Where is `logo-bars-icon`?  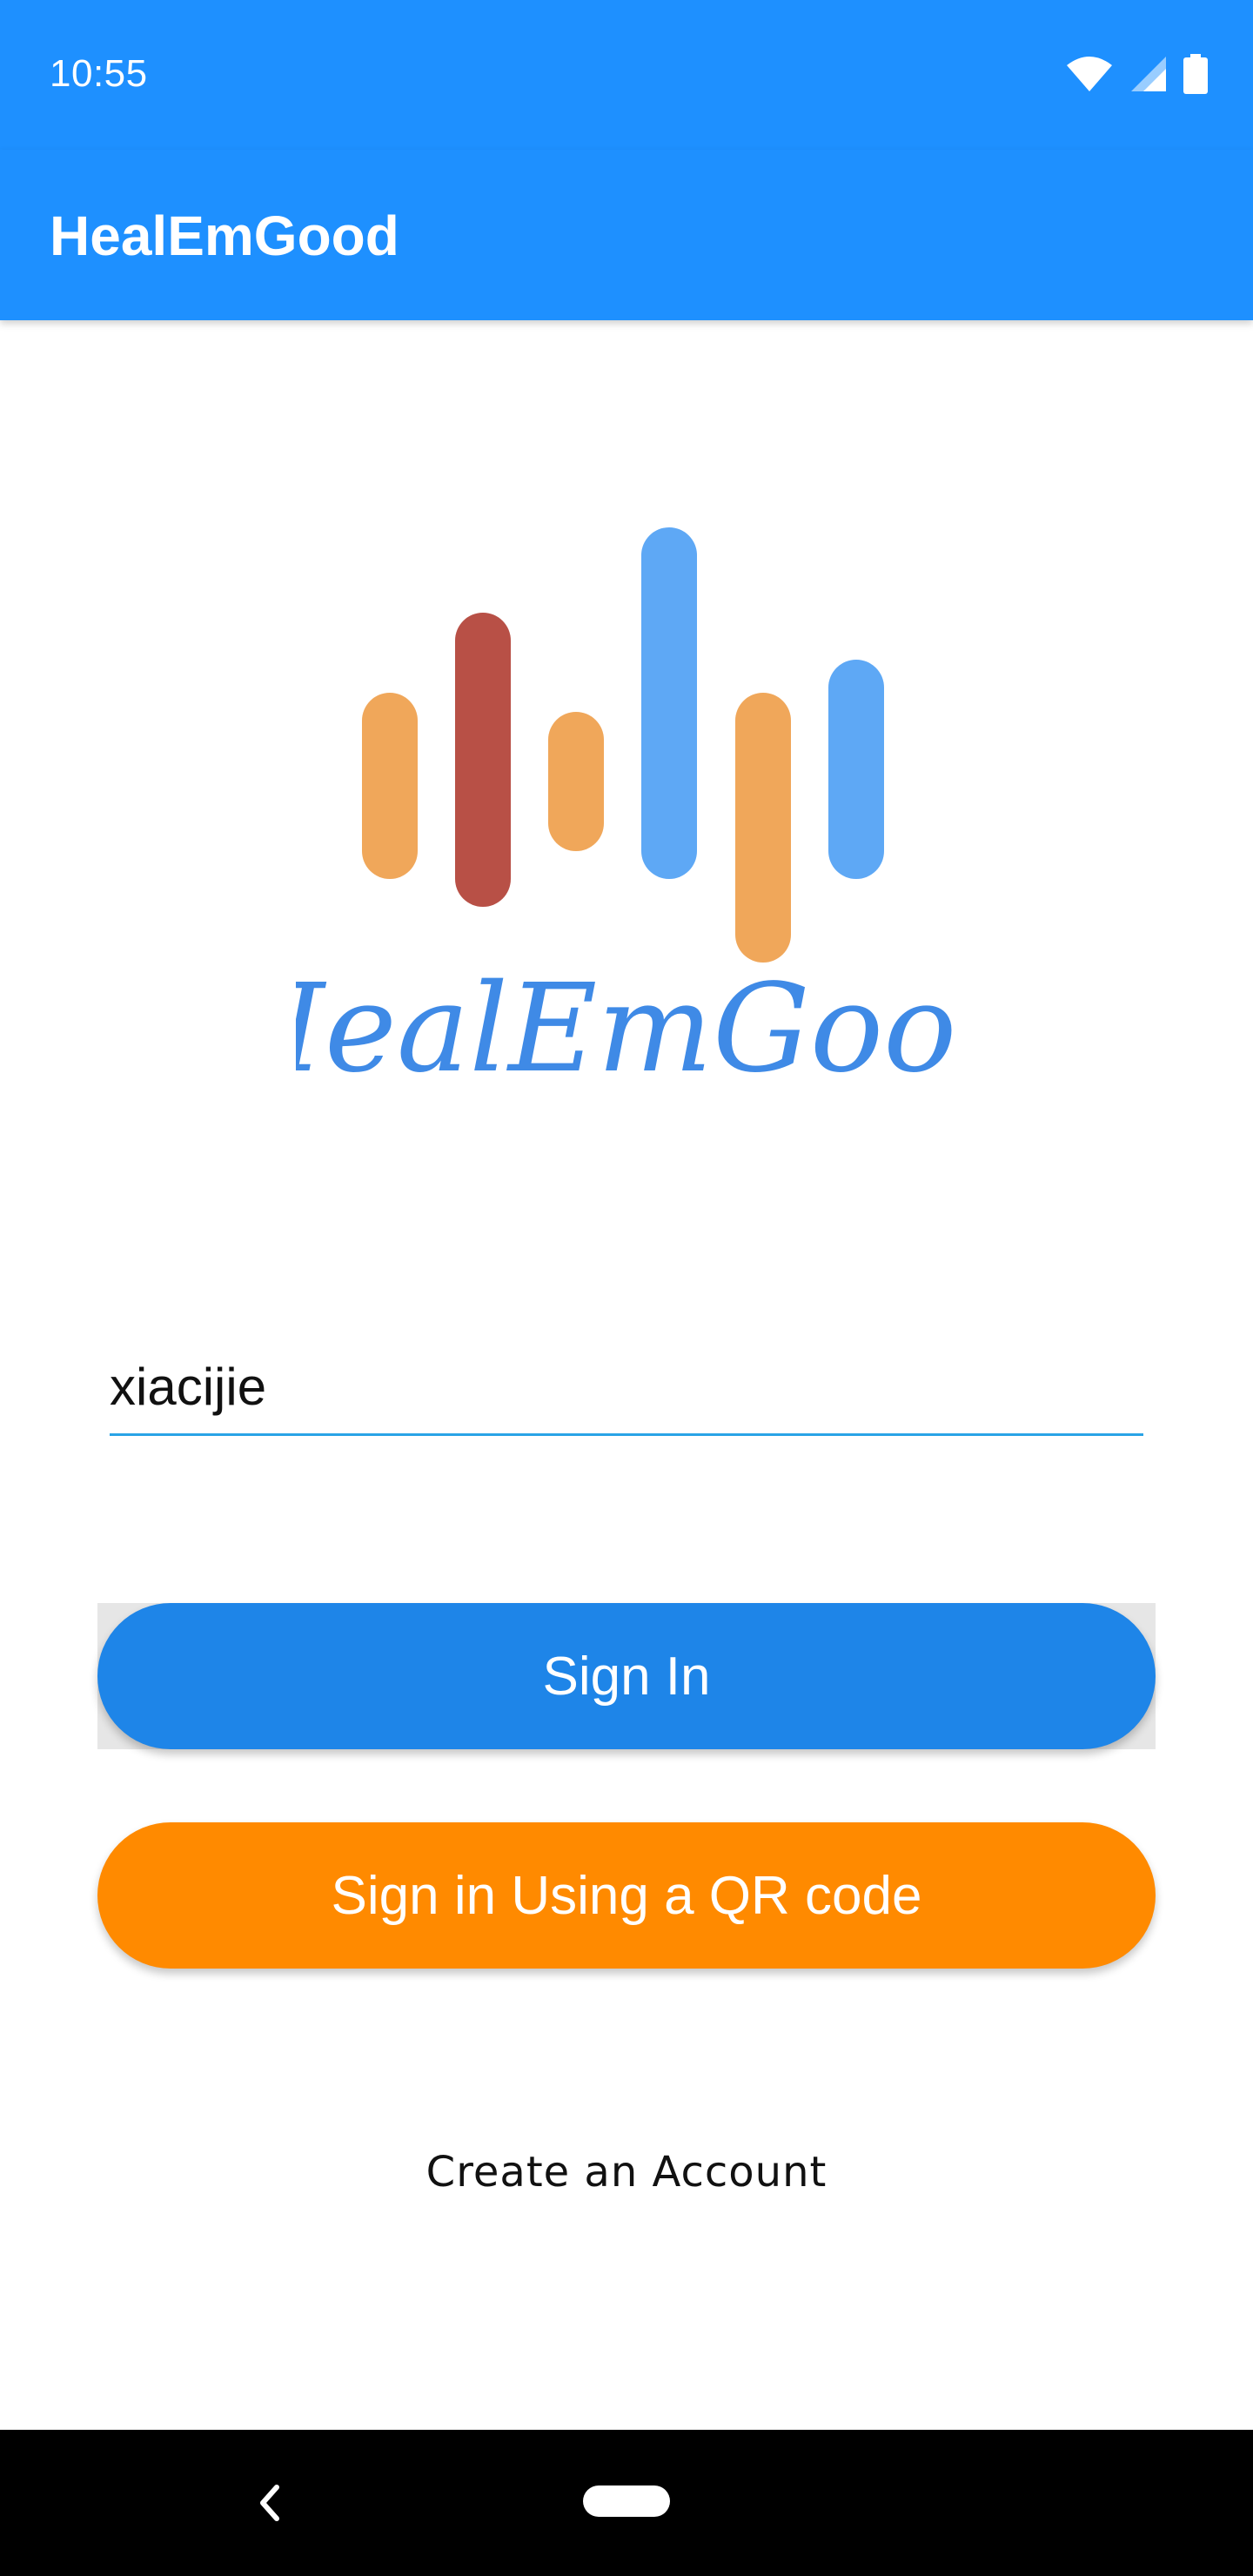
logo-bars-icon is located at coordinates (623, 745).